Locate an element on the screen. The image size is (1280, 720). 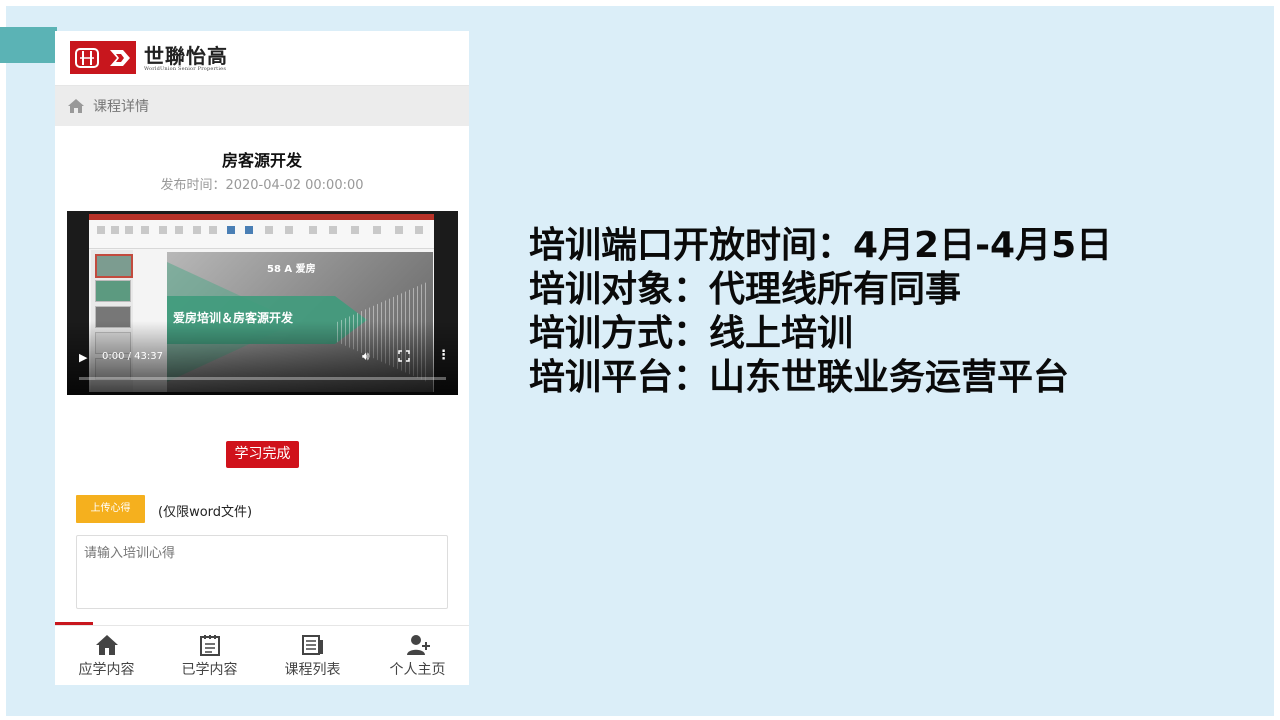
fullscreen-icon is located at coordinates (404, 356).